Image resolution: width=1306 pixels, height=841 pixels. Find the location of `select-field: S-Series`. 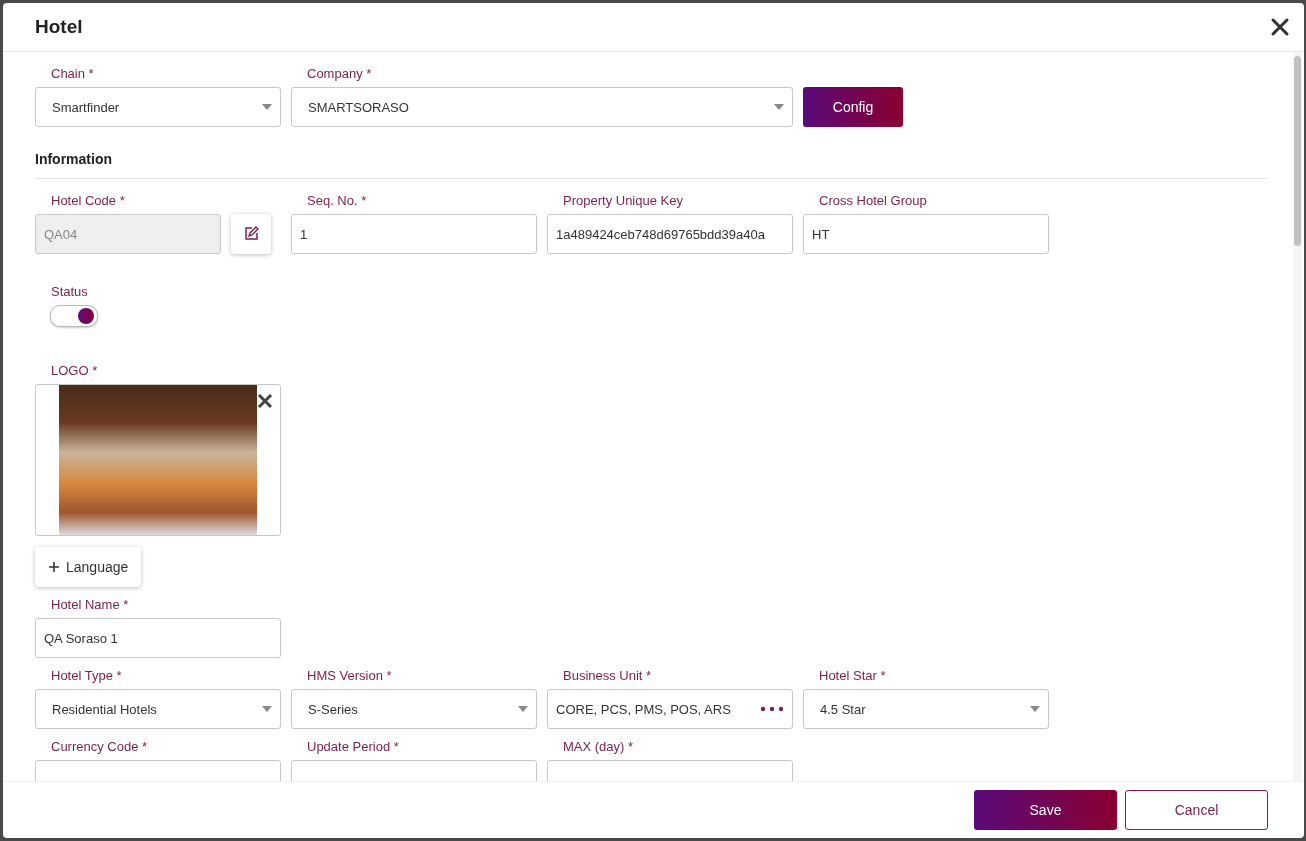

select-field: S-Series is located at coordinates (414, 709).